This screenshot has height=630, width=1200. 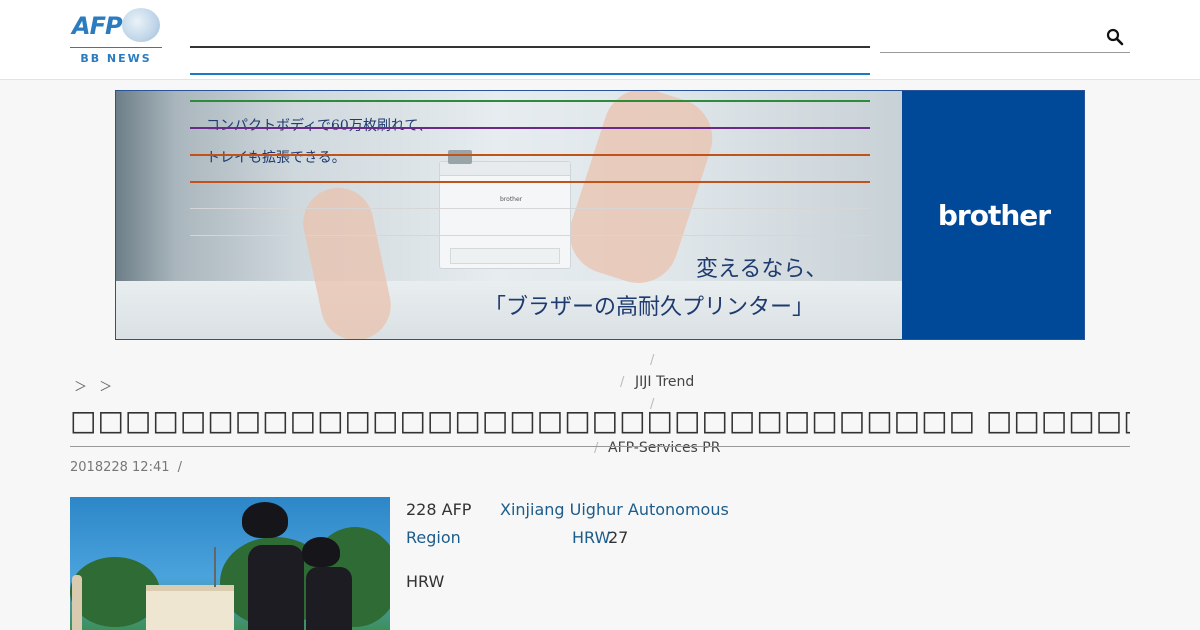 I want to click on logo-text: AFP, so click(x=97, y=26).